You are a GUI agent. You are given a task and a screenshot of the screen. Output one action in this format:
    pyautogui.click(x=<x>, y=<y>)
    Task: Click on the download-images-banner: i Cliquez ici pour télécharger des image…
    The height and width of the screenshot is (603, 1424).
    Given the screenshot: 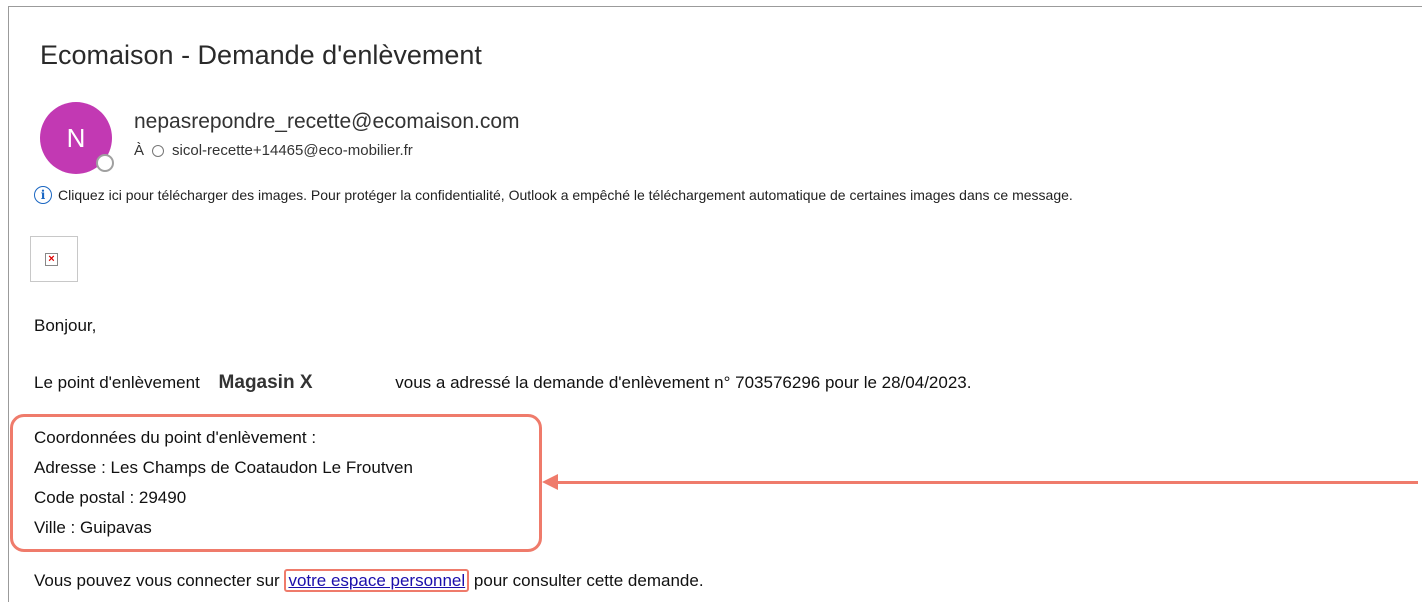 What is the action you would take?
    pyautogui.click(x=553, y=195)
    